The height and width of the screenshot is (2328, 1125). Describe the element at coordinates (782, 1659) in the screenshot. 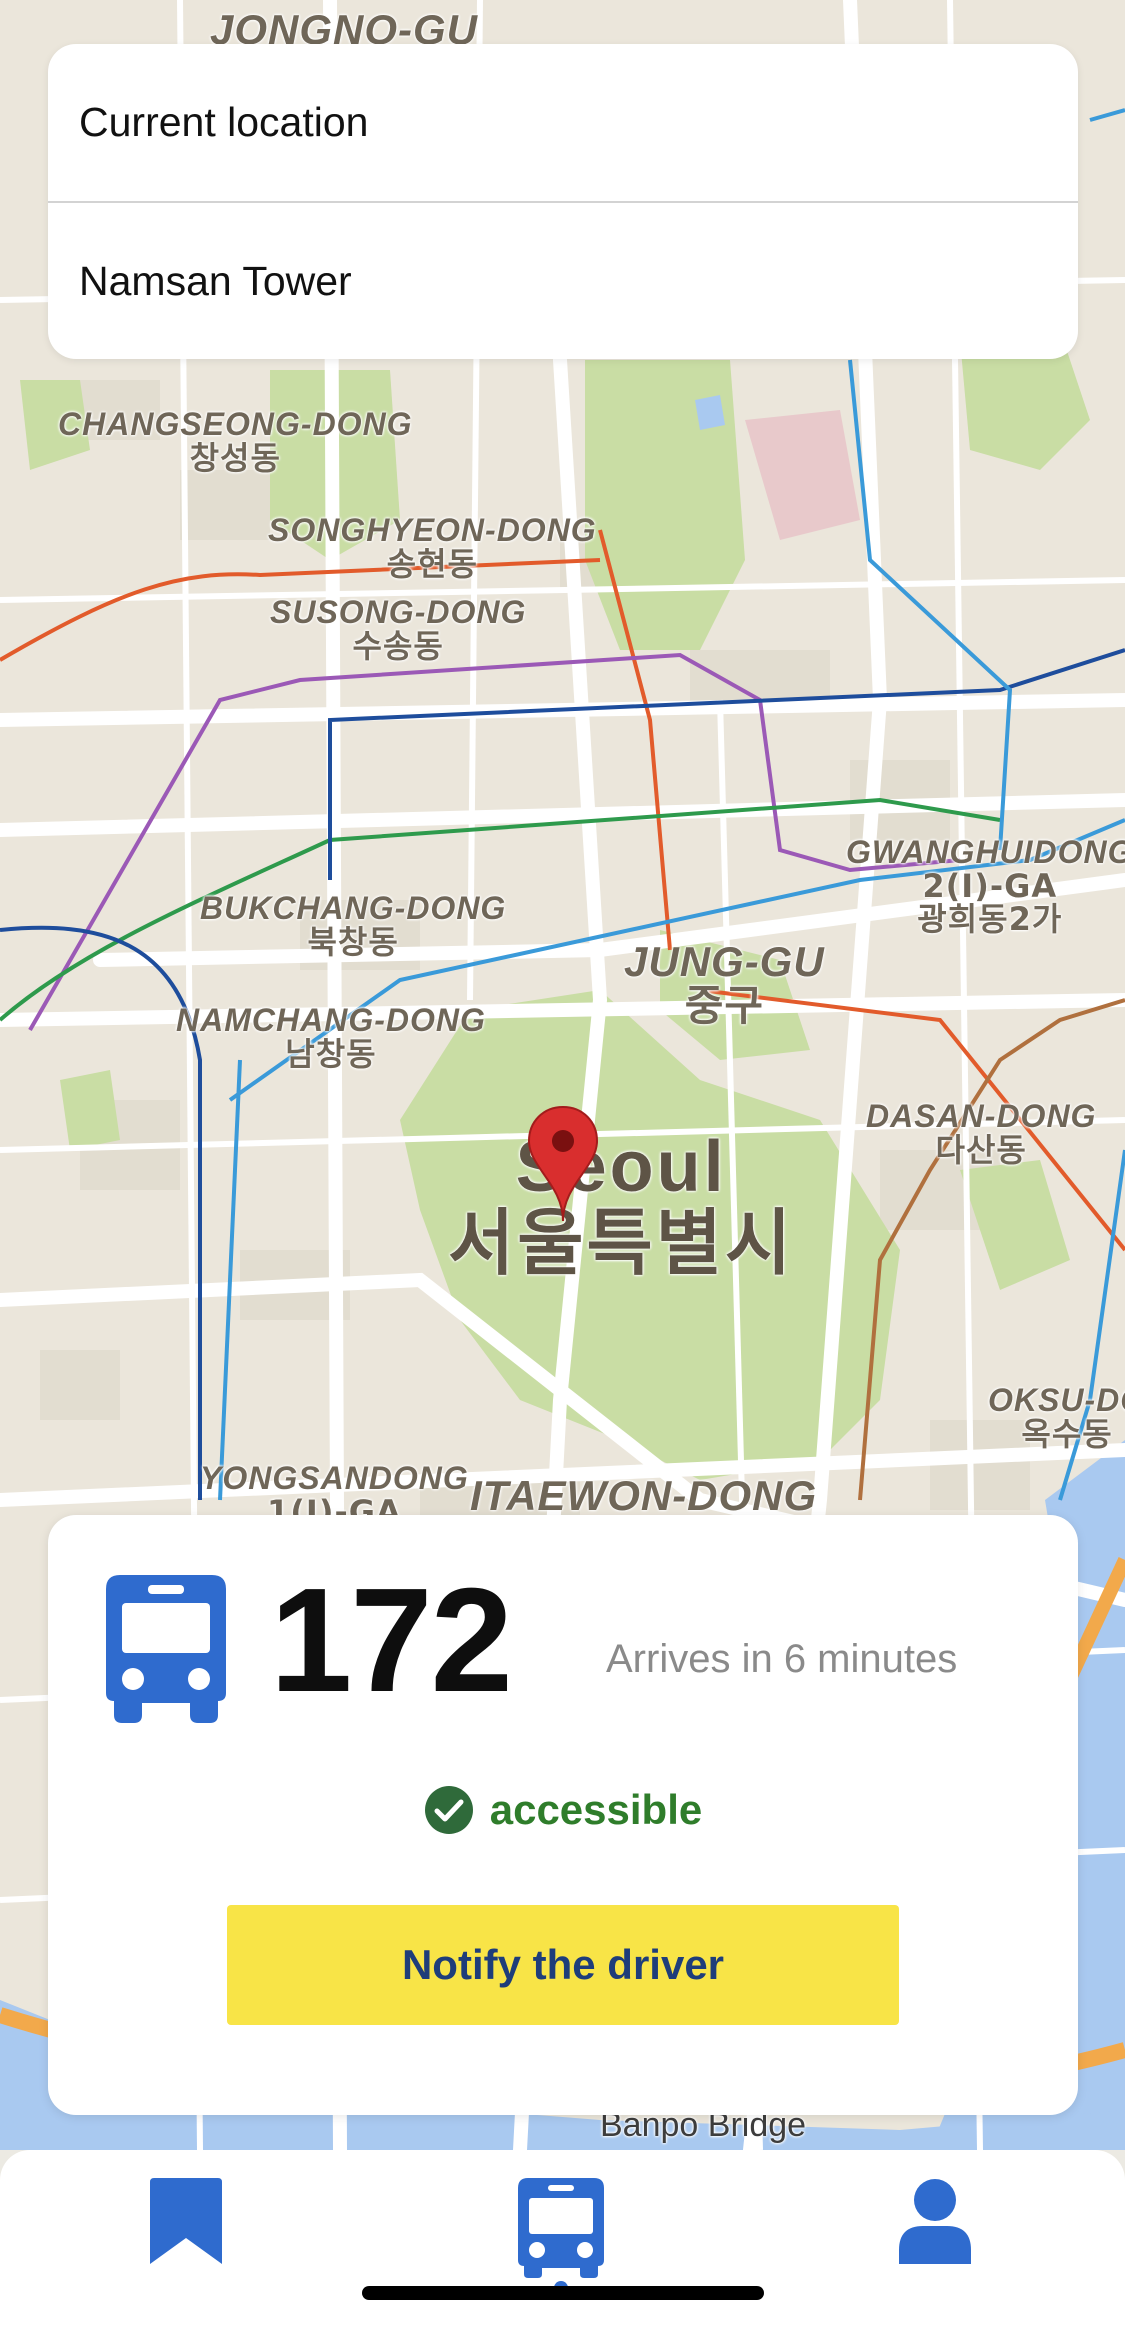

I see `arrival-time-text: Arrives in 6 minutes` at that location.